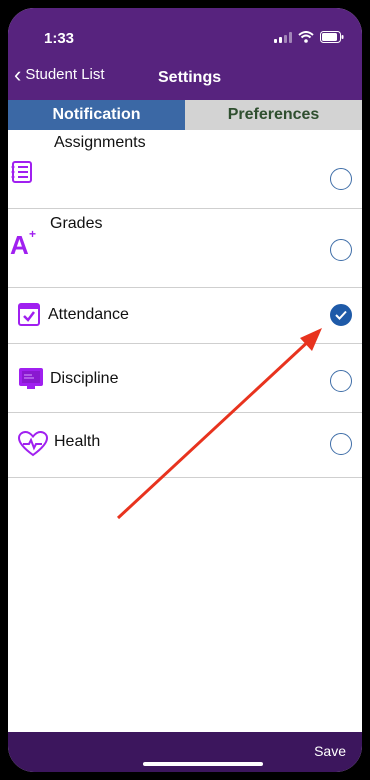 The image size is (370, 780). Describe the element at coordinates (219, 424) in the screenshot. I see `annotation-arrow` at that location.